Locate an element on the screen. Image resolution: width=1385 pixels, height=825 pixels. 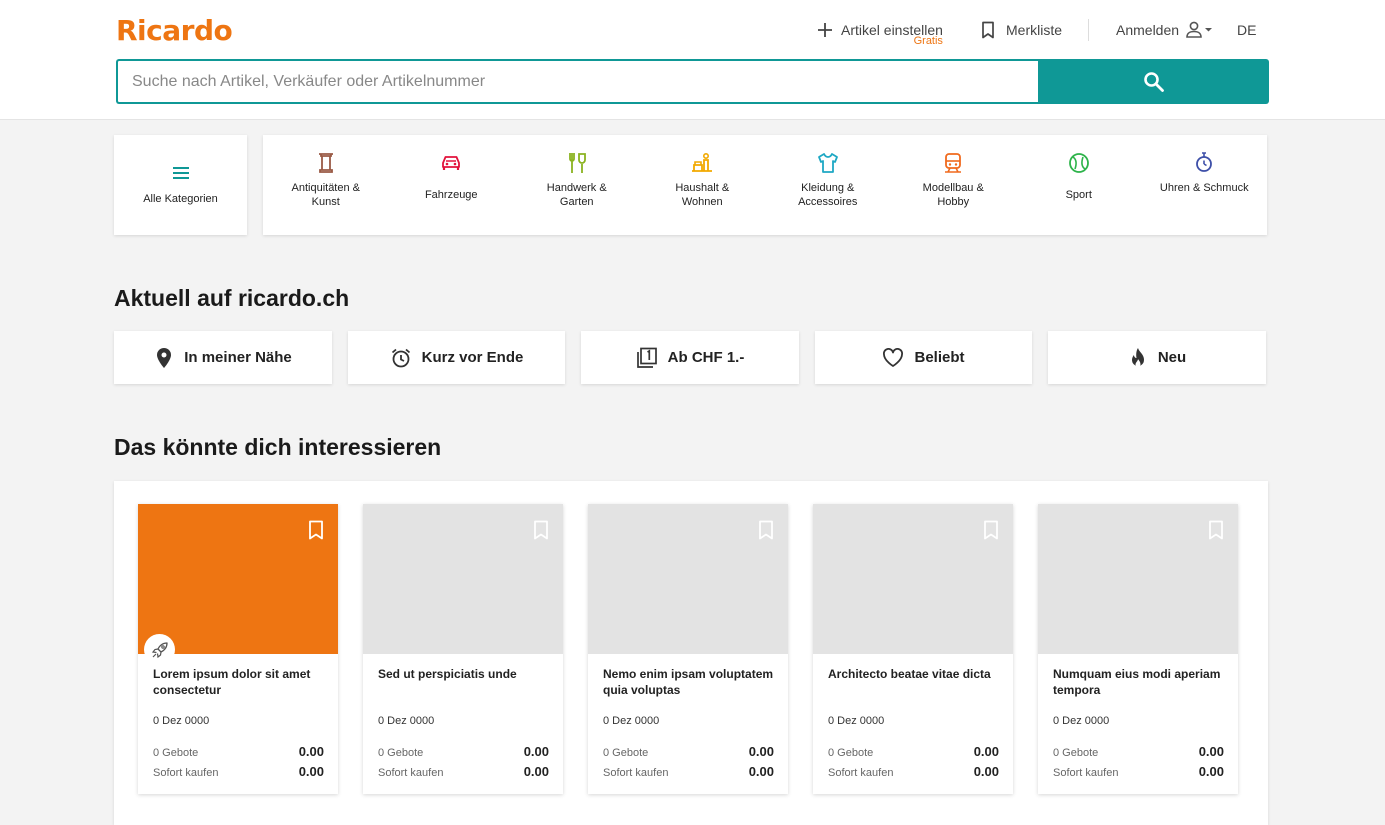
filter-label: Kurz vor Ende is located at coordinates (472, 357).